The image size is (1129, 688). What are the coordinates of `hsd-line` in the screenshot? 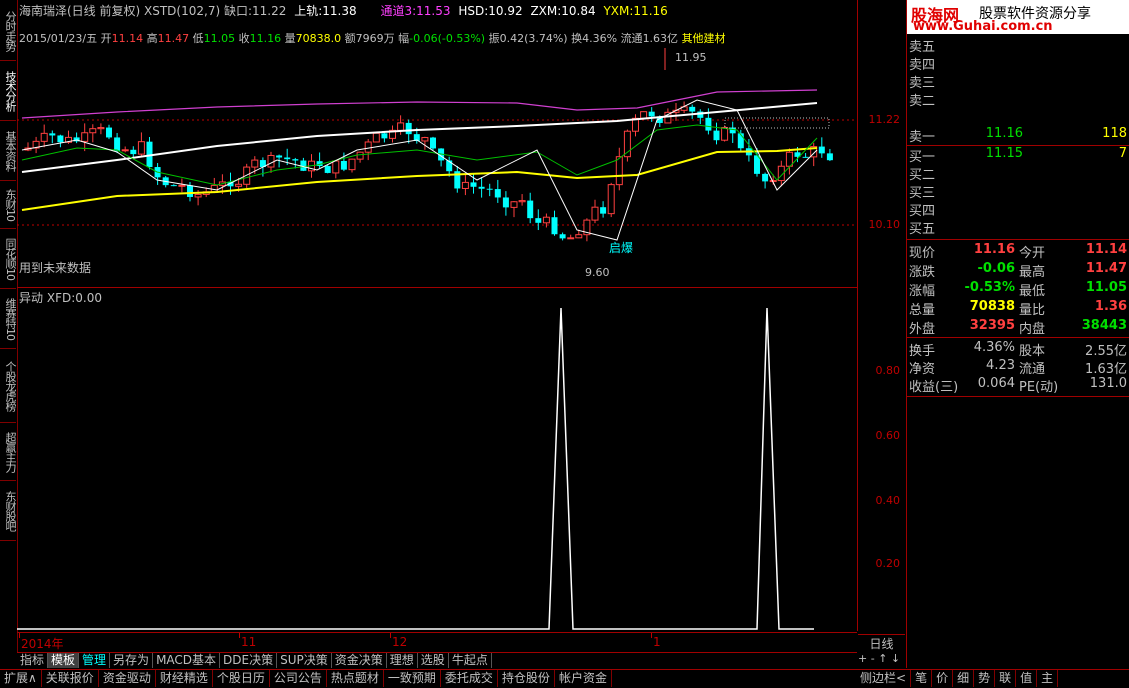 It's located at (419, 170).